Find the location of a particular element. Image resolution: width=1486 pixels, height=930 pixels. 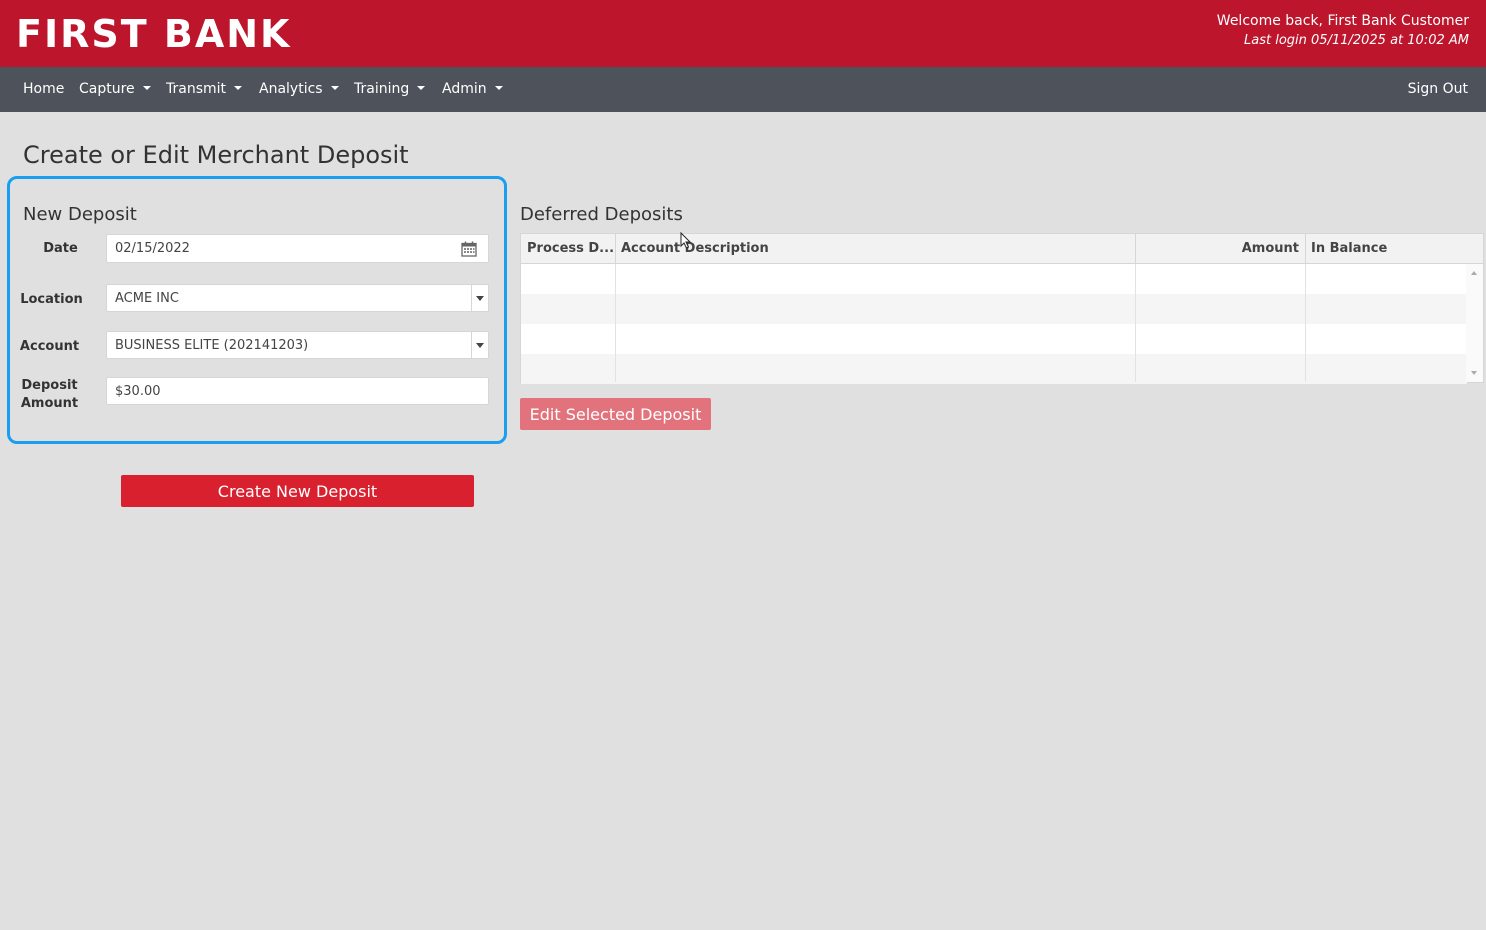

sign-out-link: Sign Out is located at coordinates (1438, 89).